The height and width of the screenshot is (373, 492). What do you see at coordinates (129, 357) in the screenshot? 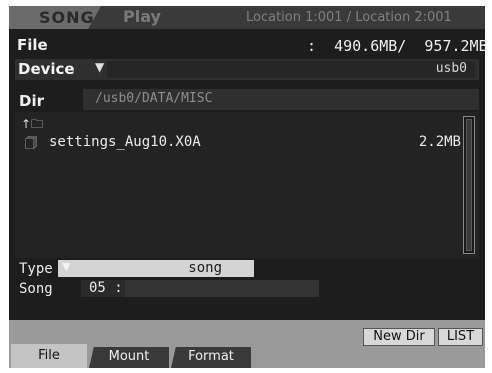
I see `tab-mount: Mount` at bounding box center [129, 357].